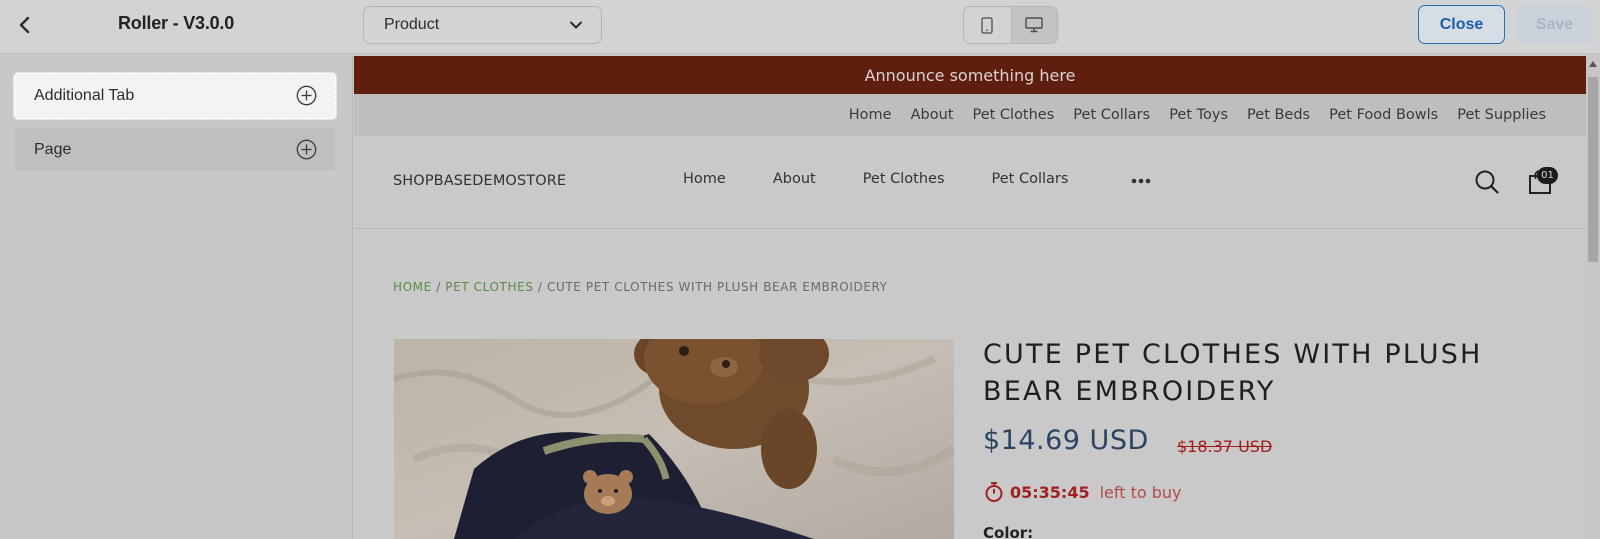 This screenshot has height=539, width=1600. Describe the element at coordinates (1383, 115) in the screenshot. I see `top-nav-pet-food-bowls: Pet Food Bowls` at that location.